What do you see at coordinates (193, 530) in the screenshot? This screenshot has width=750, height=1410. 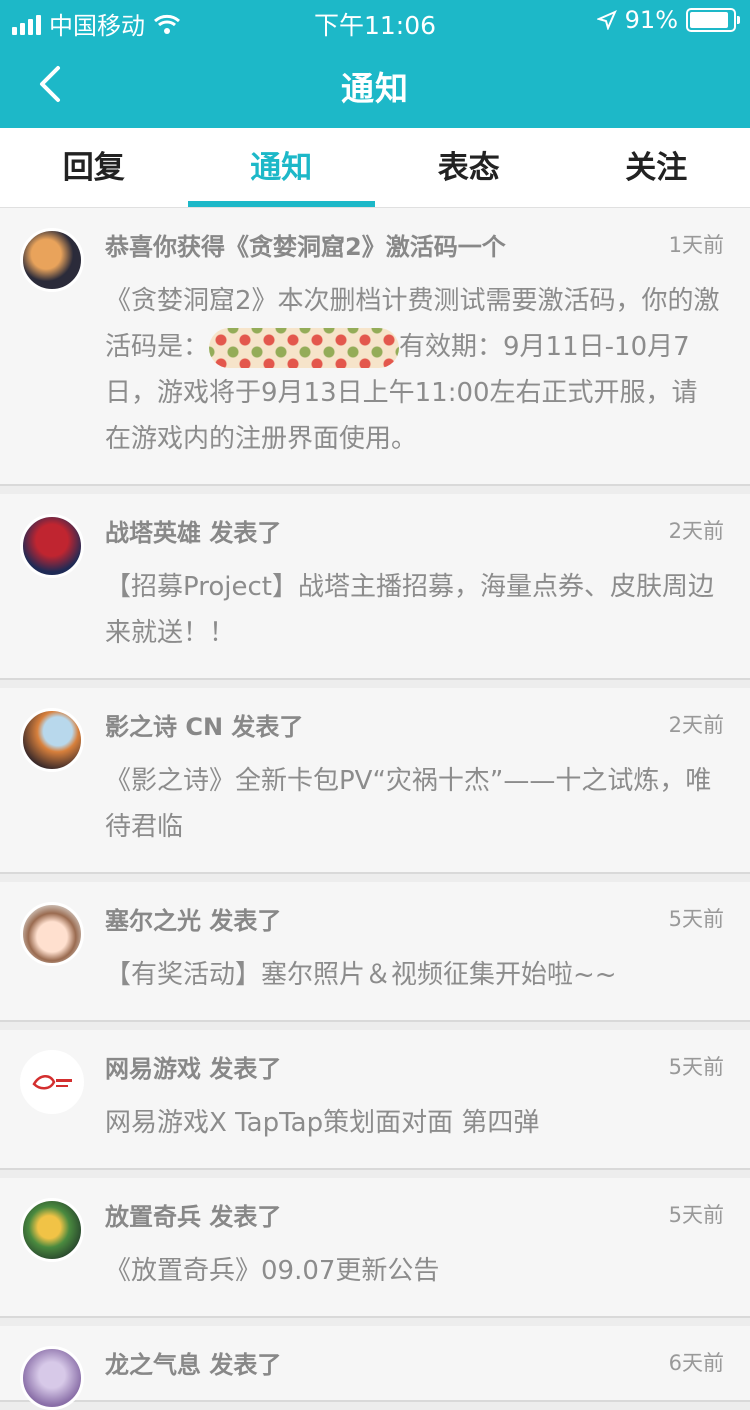 I see `notification-title: 战塔英雄 发表了` at bounding box center [193, 530].